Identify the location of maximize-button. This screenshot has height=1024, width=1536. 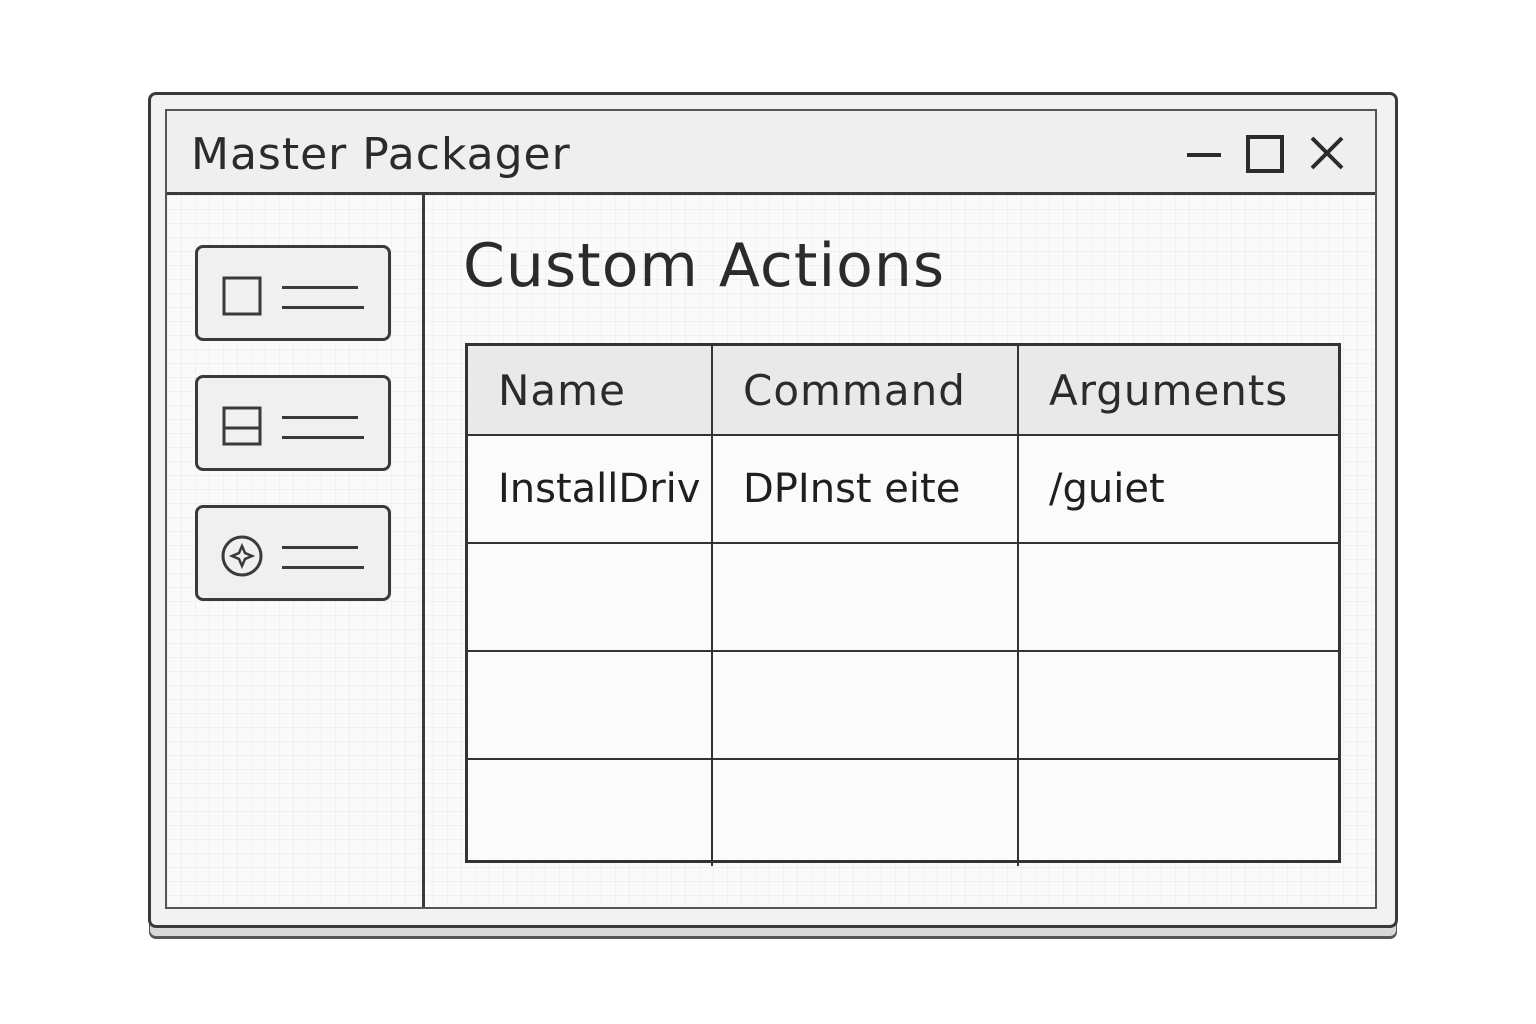
(1263, 153).